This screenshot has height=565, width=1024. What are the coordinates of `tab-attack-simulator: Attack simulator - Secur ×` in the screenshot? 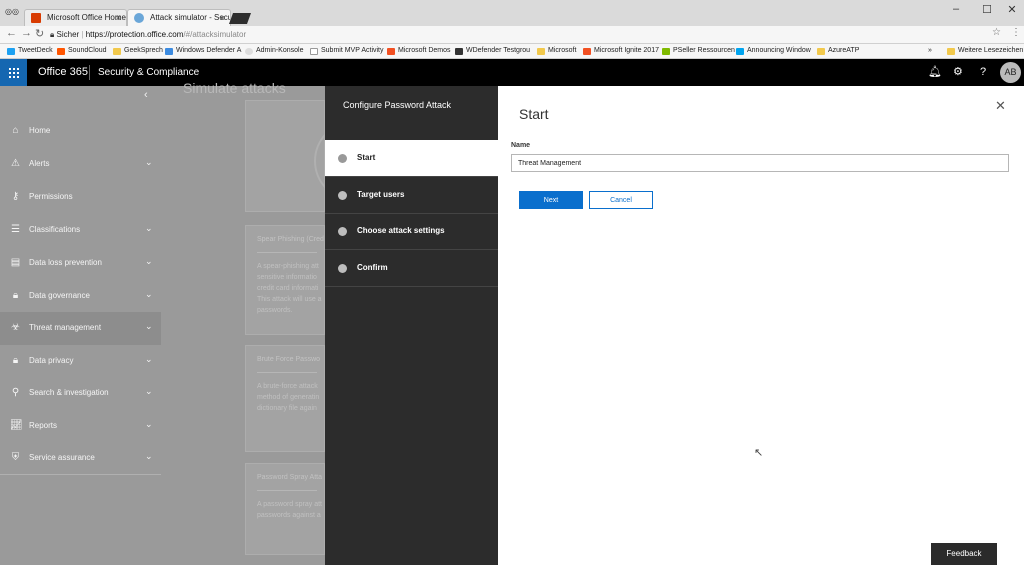 It's located at (179, 17).